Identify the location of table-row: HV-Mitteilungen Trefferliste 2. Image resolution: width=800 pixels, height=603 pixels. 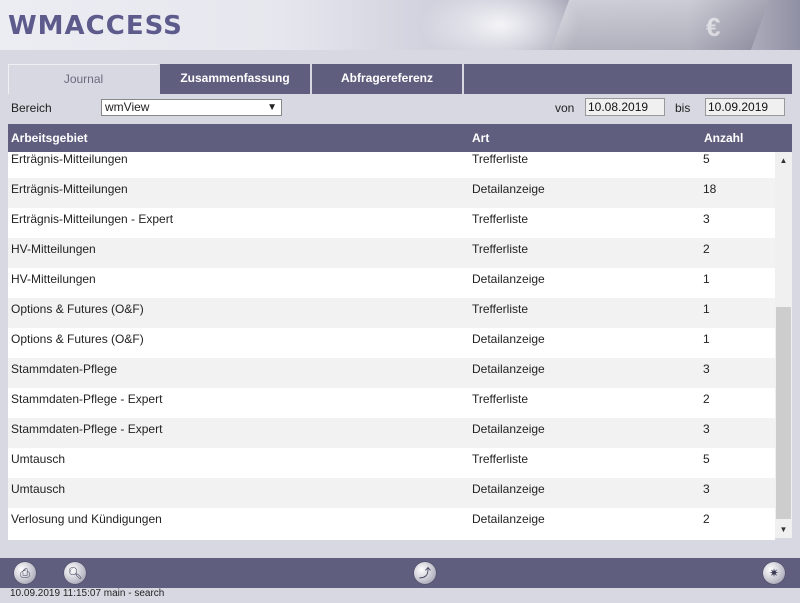
(391, 253).